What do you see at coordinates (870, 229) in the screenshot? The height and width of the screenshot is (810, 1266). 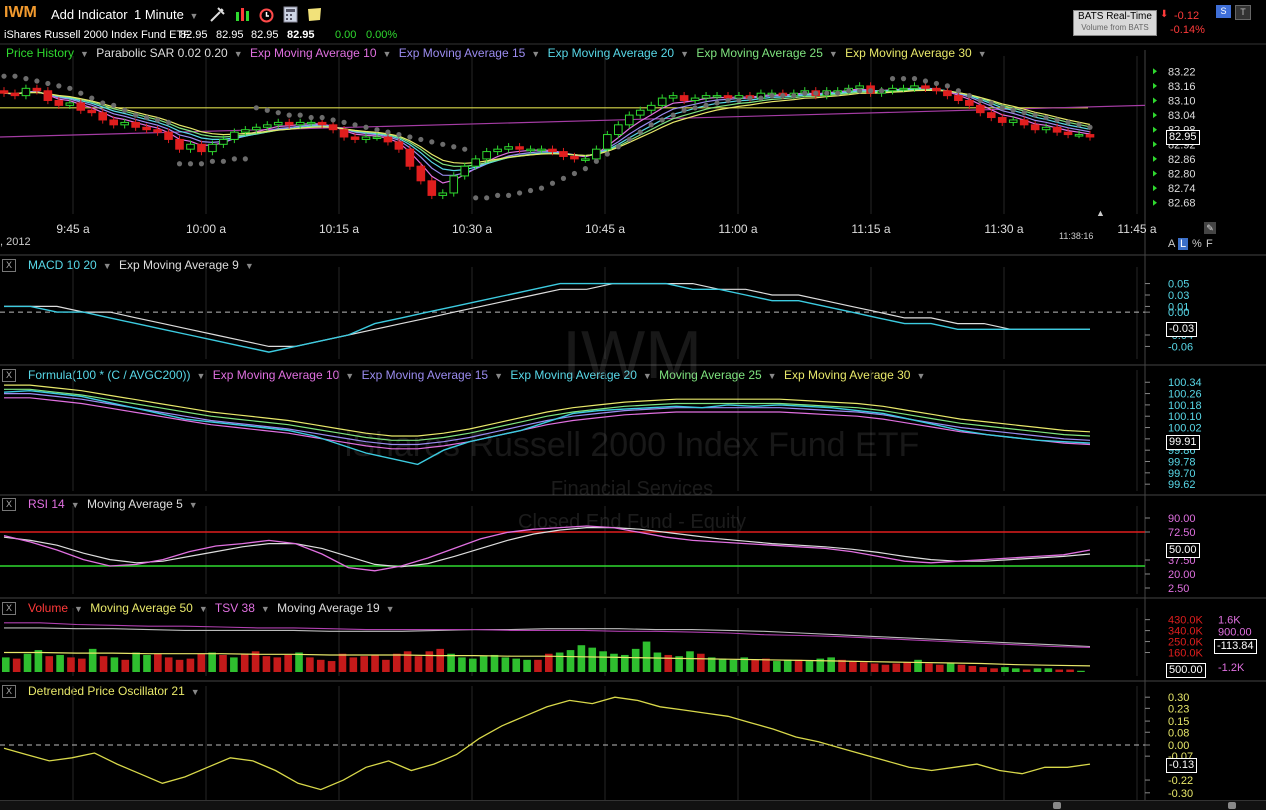 I see `x-tick-label: 11:15 a` at bounding box center [870, 229].